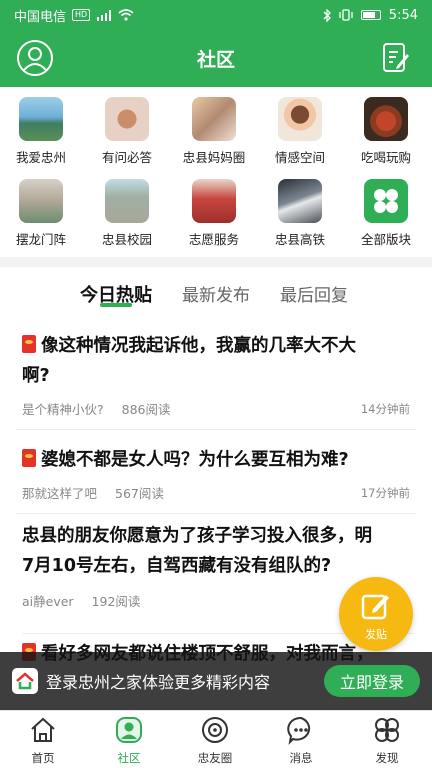 This screenshot has height=768, width=432. What do you see at coordinates (126, 157) in the screenshot?
I see `board-label: 有问必答` at bounding box center [126, 157].